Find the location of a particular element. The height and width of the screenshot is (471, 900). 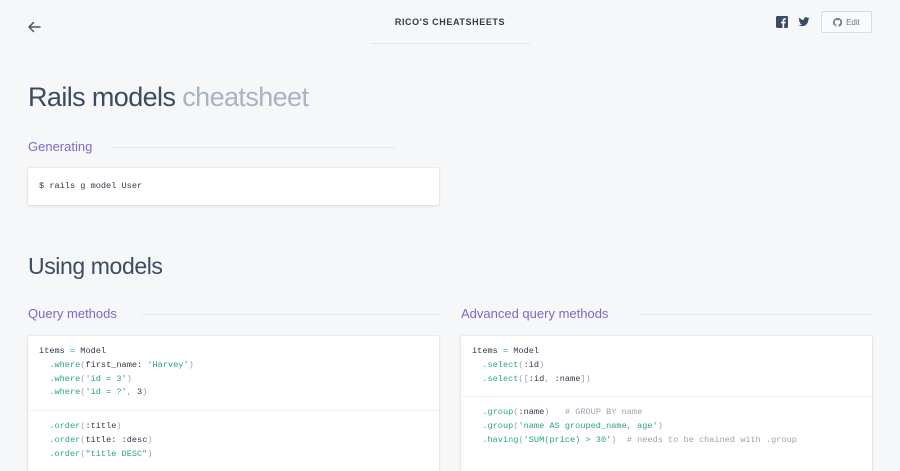

code-line: .order(title: :desc) is located at coordinates (233, 441).